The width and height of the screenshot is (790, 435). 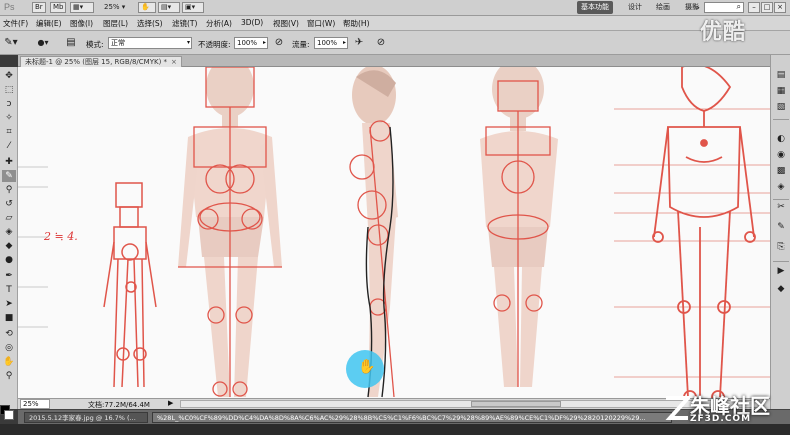 What do you see at coordinates (150, 23) in the screenshot?
I see `menu-select: 选择(S)` at bounding box center [150, 23].